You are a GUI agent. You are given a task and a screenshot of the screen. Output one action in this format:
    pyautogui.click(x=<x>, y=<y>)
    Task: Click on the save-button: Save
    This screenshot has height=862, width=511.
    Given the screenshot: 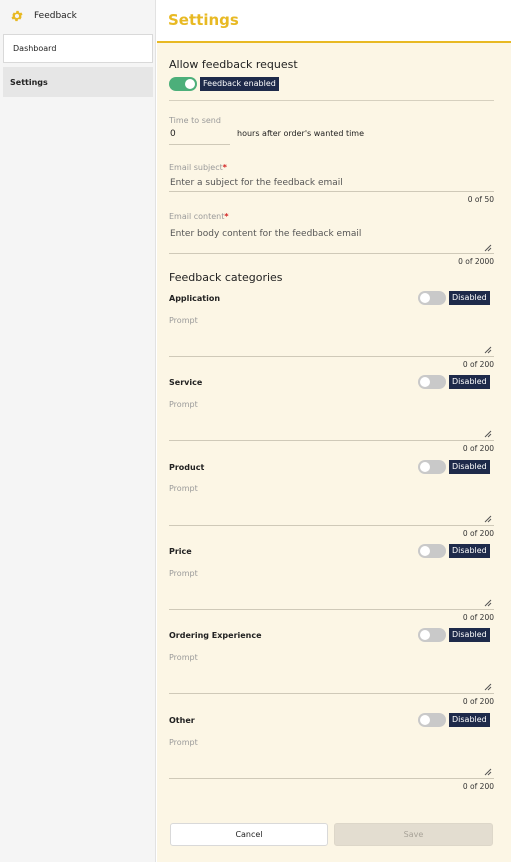 What is the action you would take?
    pyautogui.click(x=413, y=834)
    